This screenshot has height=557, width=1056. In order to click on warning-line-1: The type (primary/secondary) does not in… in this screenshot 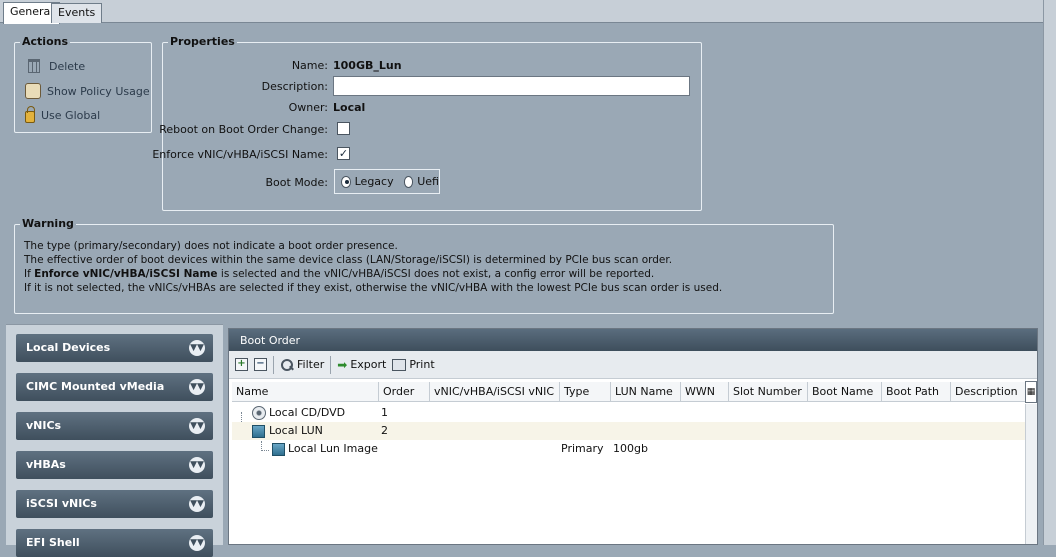, I will do `click(211, 246)`.